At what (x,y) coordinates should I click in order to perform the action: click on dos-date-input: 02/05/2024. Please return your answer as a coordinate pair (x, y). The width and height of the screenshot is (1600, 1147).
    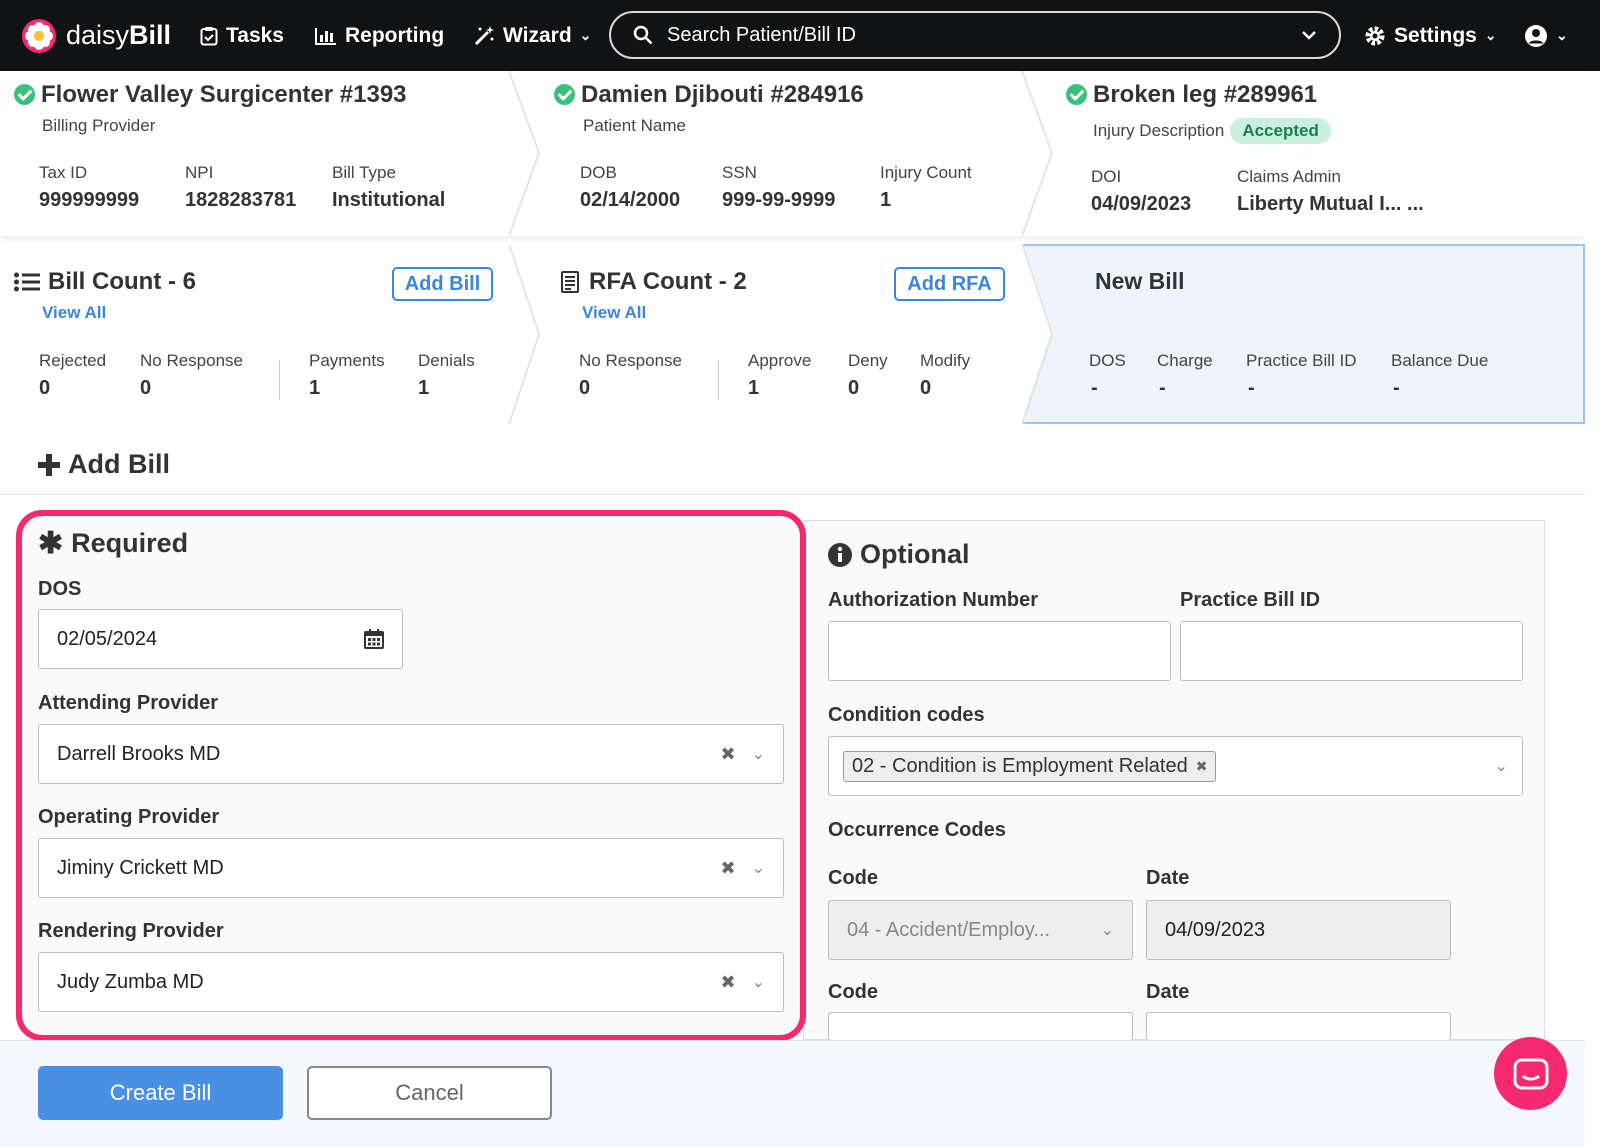
    Looking at the image, I should click on (220, 639).